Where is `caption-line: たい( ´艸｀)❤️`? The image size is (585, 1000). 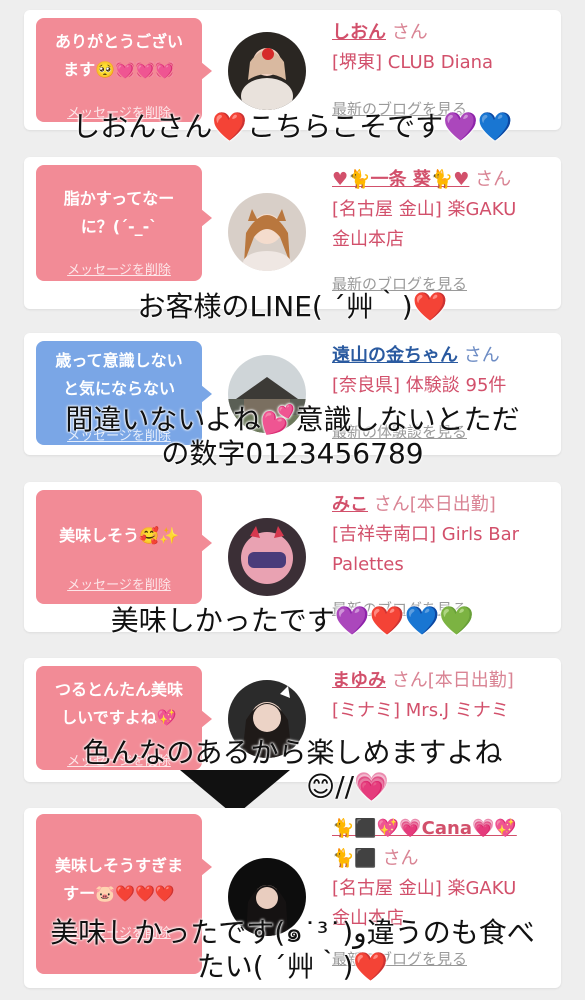 caption-line: たい( ´艸｀)❤️ is located at coordinates (292, 966).